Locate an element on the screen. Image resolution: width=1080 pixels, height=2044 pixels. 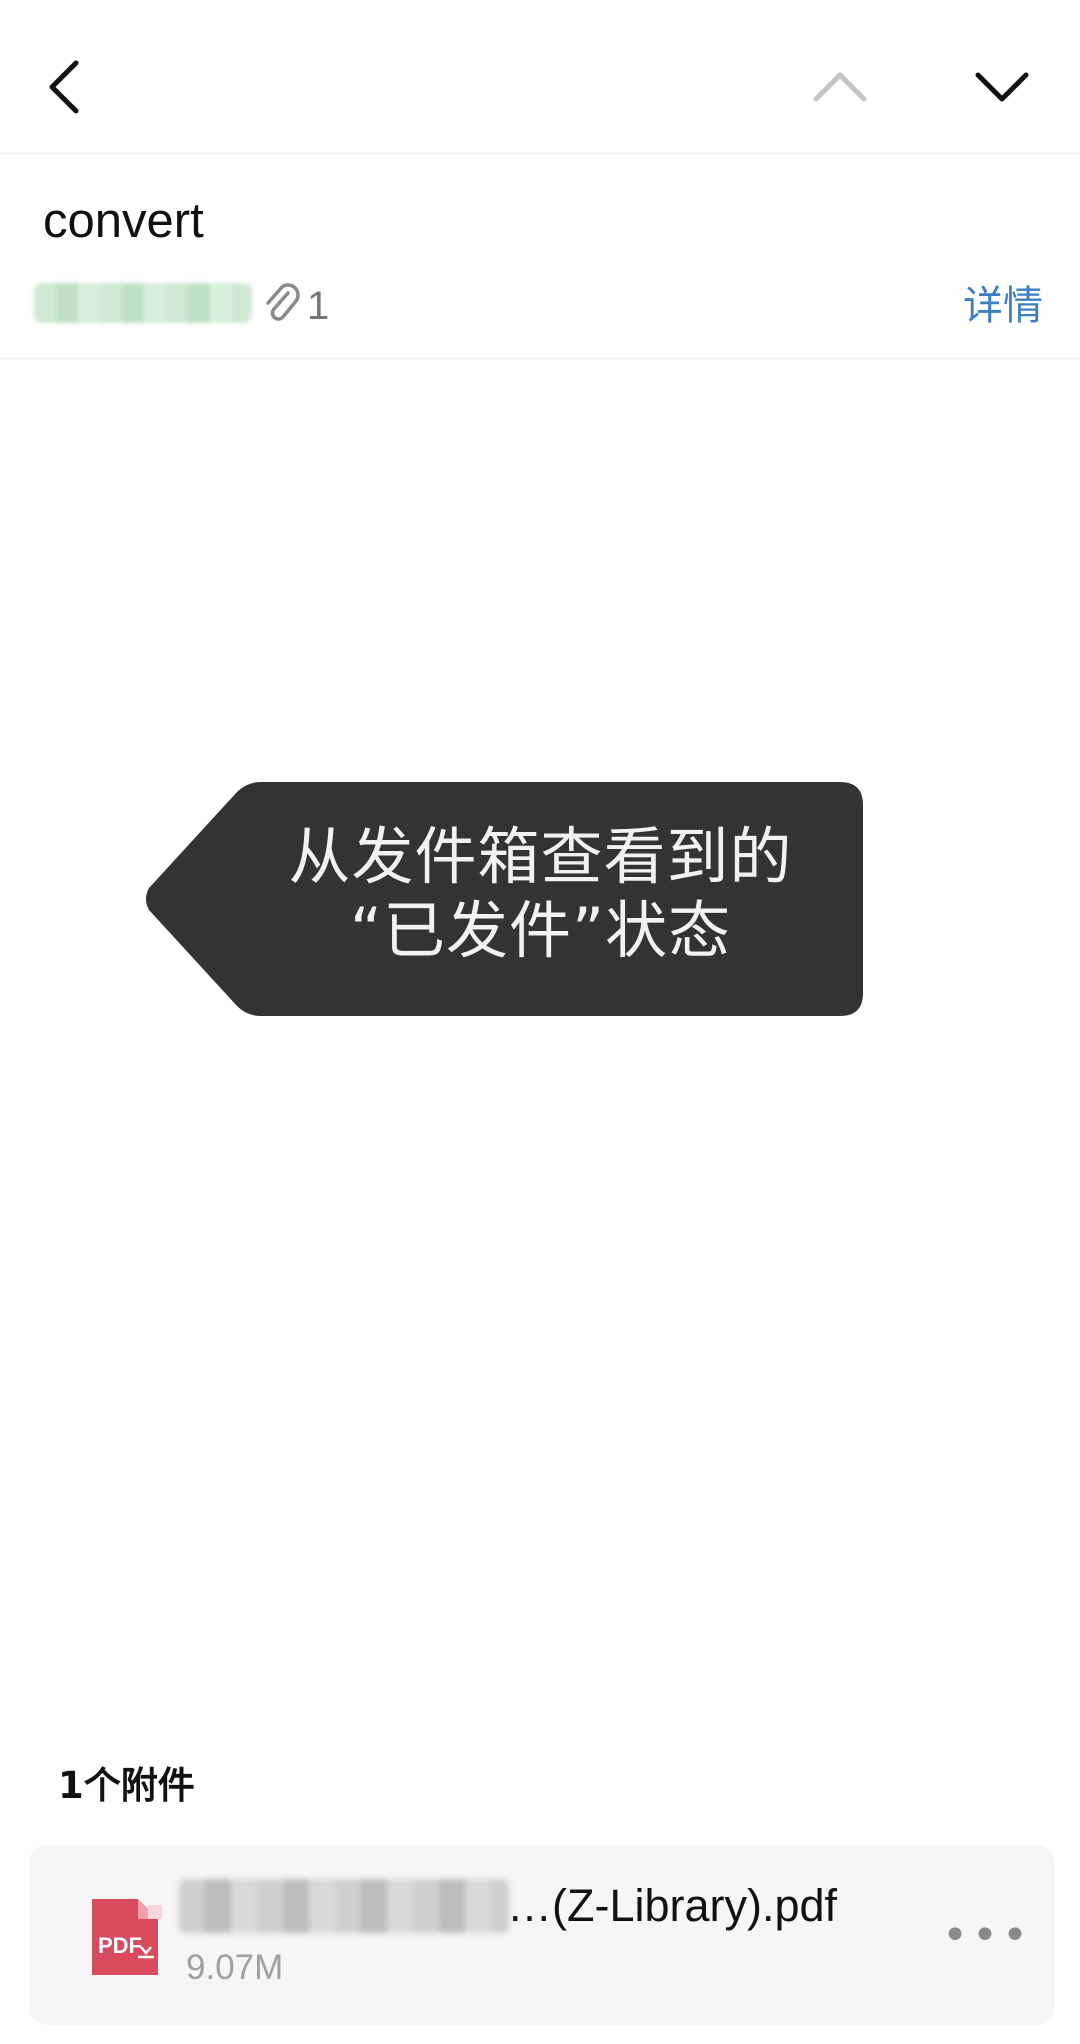
previous-message-button is located at coordinates (840, 87).